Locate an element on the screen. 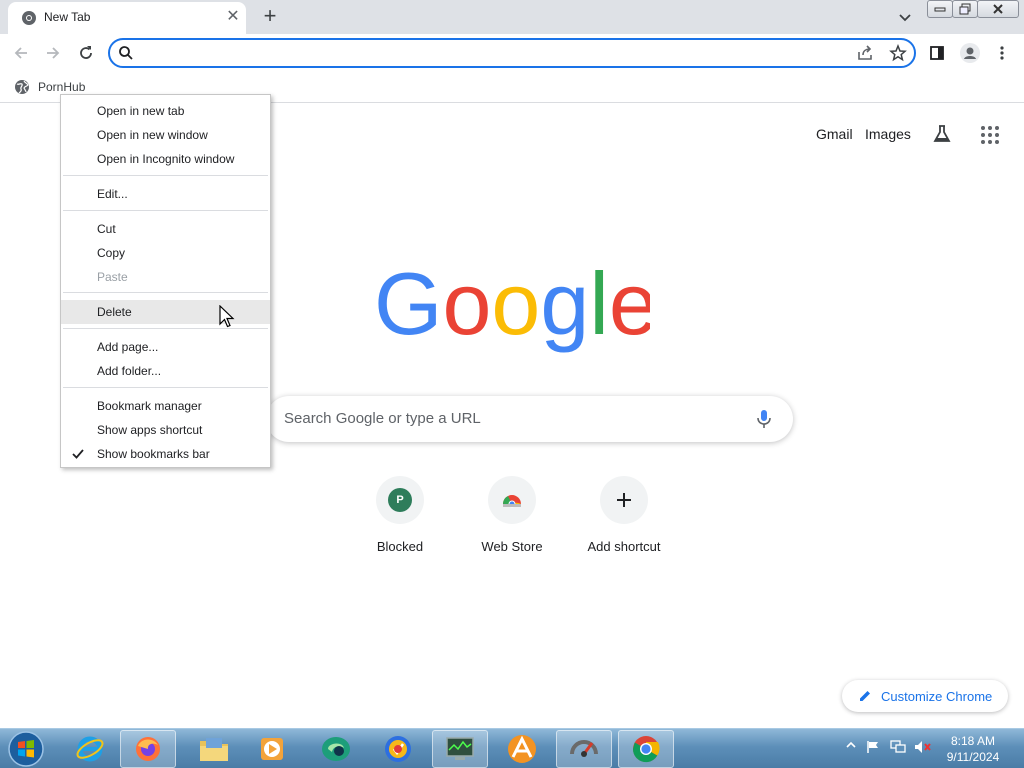  show-hidden-icons-chevron-icon is located at coordinates (851, 745).